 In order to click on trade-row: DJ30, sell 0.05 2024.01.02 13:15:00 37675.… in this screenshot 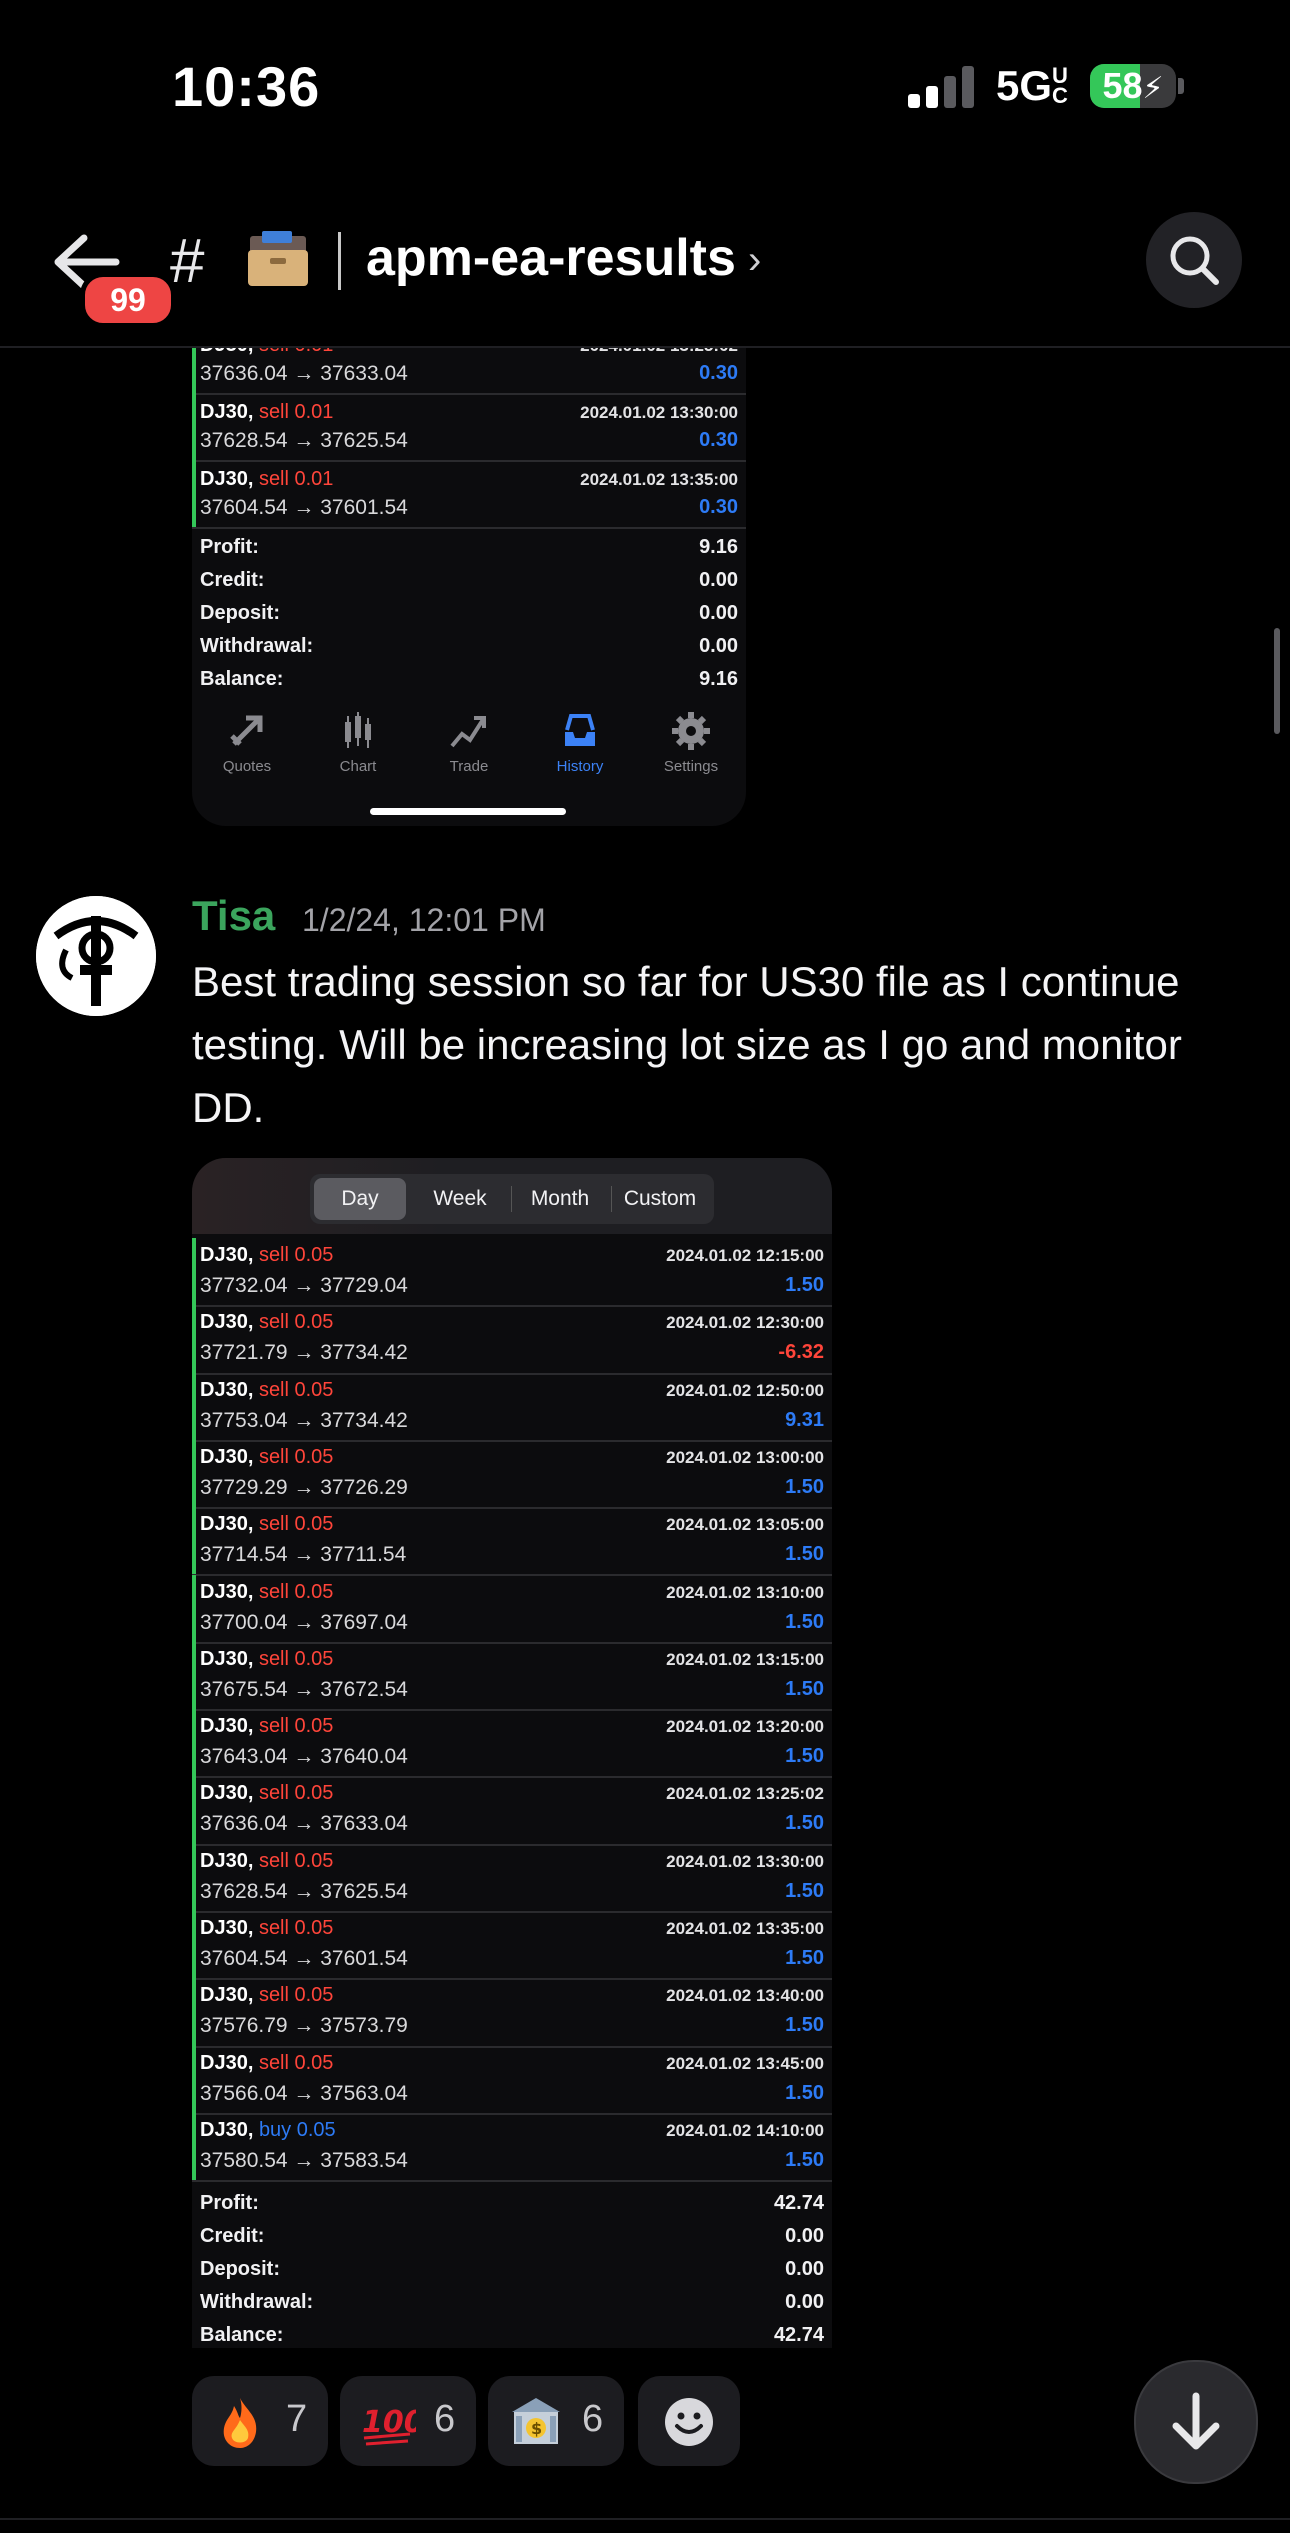, I will do `click(512, 1676)`.